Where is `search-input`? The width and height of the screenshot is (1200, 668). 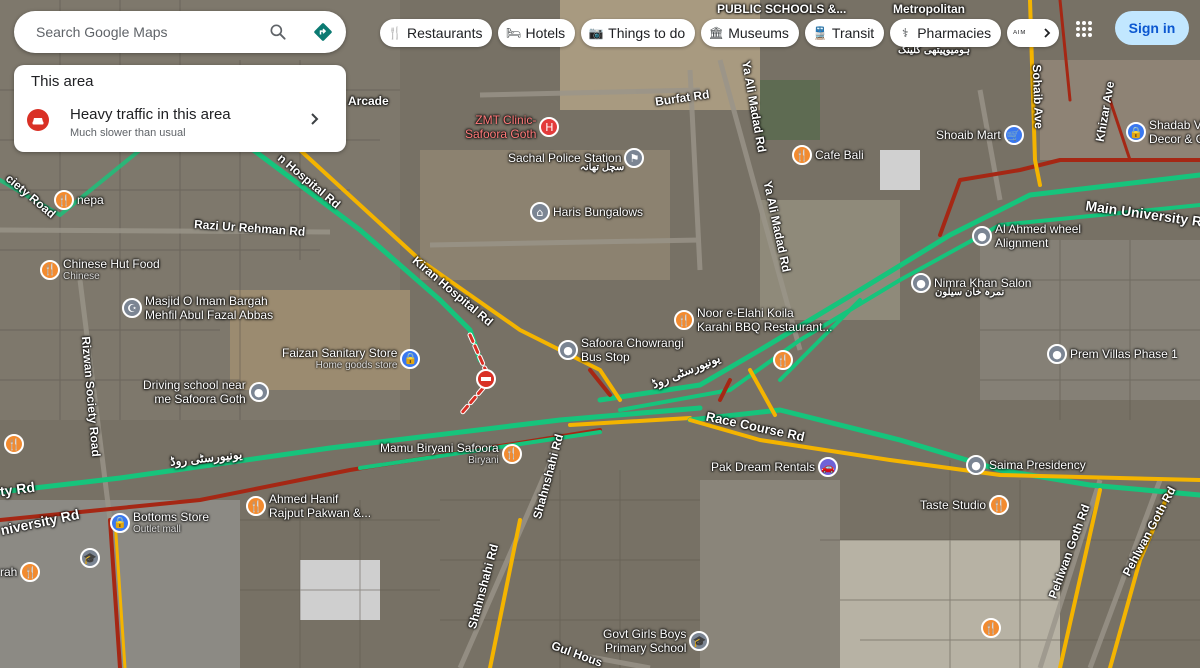 search-input is located at coordinates (146, 32).